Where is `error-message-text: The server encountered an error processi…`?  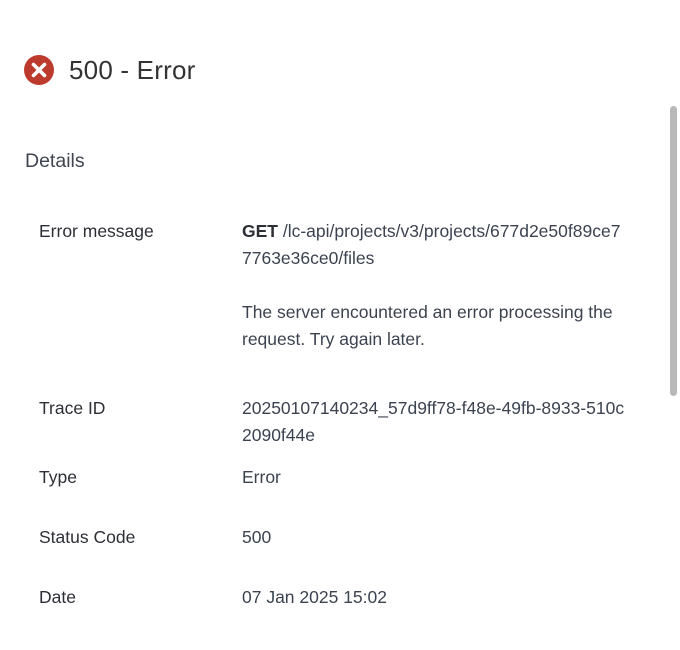 error-message-text: The server encountered an error processi… is located at coordinates (427, 325).